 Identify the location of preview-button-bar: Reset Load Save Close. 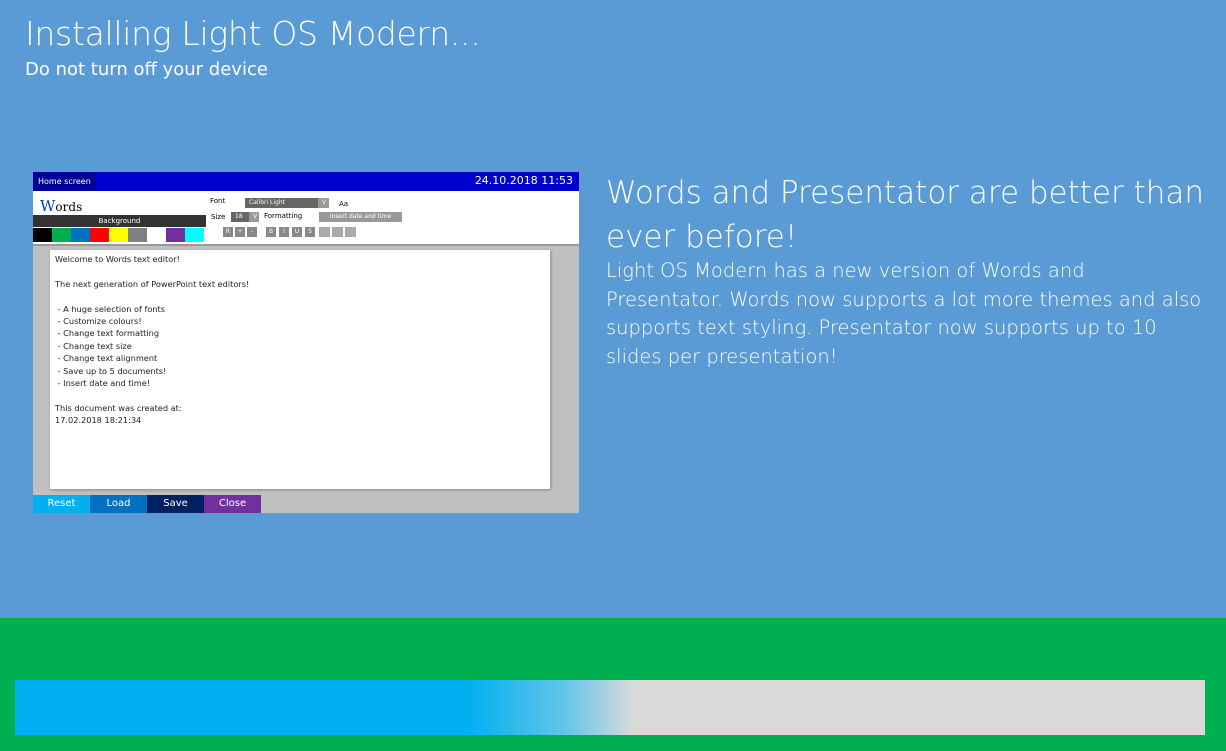
(147, 504).